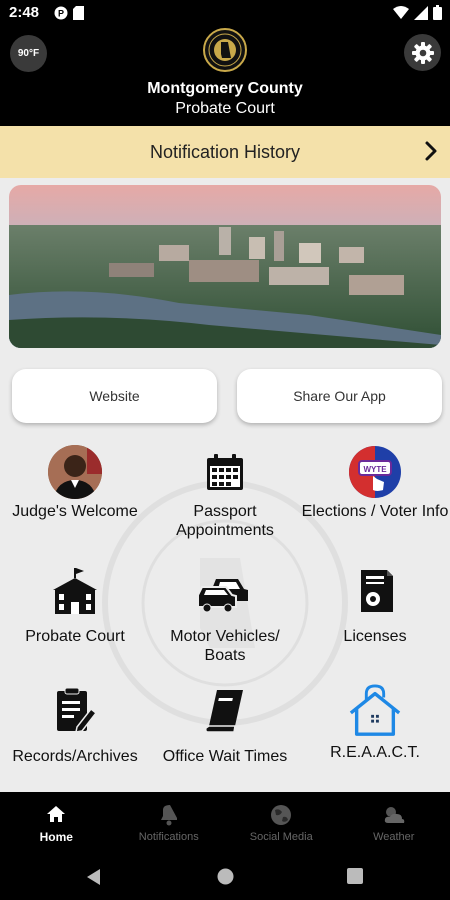  I want to click on nav-weather-label: Weather, so click(394, 837).